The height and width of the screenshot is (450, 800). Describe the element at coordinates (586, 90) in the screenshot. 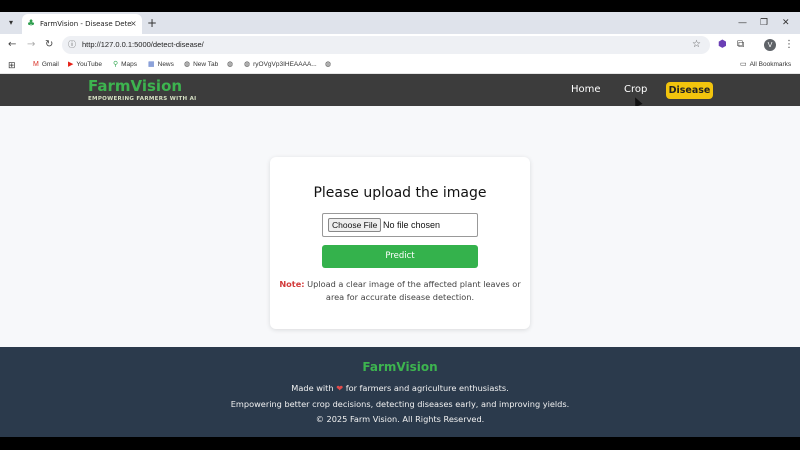

I see `nav-home: Home` at that location.